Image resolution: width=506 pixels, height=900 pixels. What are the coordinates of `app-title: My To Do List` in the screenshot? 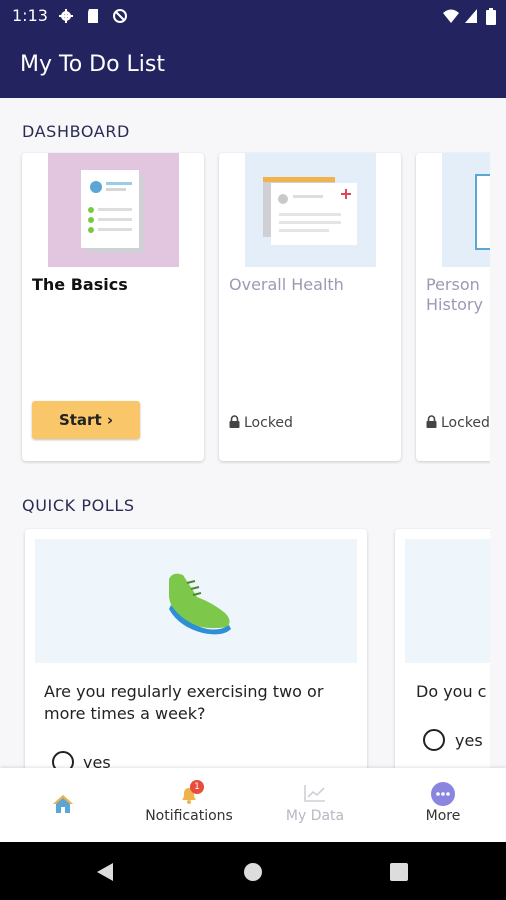 It's located at (92, 64).